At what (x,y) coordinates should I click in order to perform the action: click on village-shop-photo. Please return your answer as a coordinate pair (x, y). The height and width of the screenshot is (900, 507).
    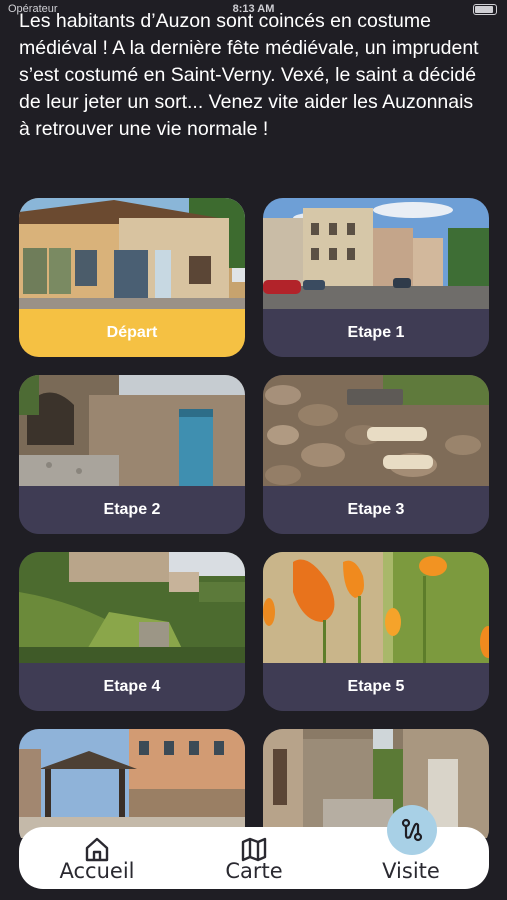
    Looking at the image, I should click on (132, 253).